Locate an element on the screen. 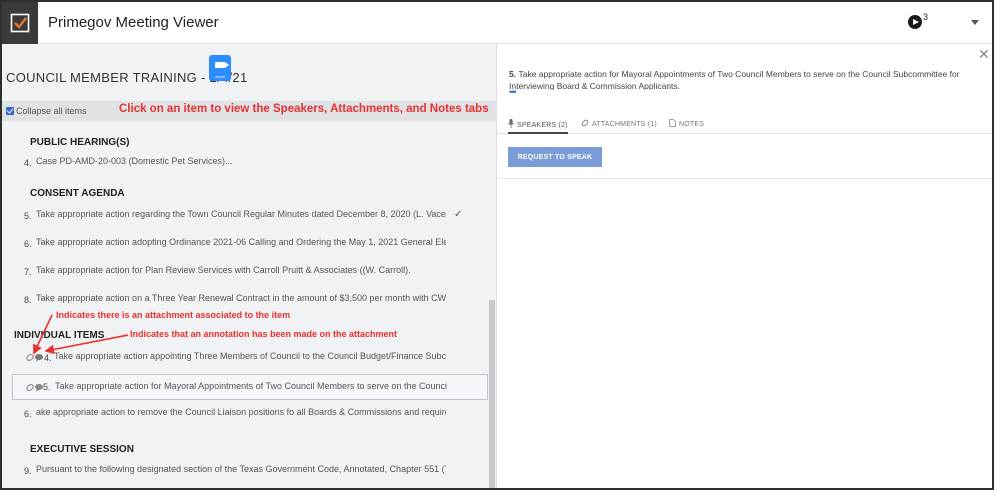 This screenshot has width=994, height=490. note-icon is located at coordinates (672, 123).